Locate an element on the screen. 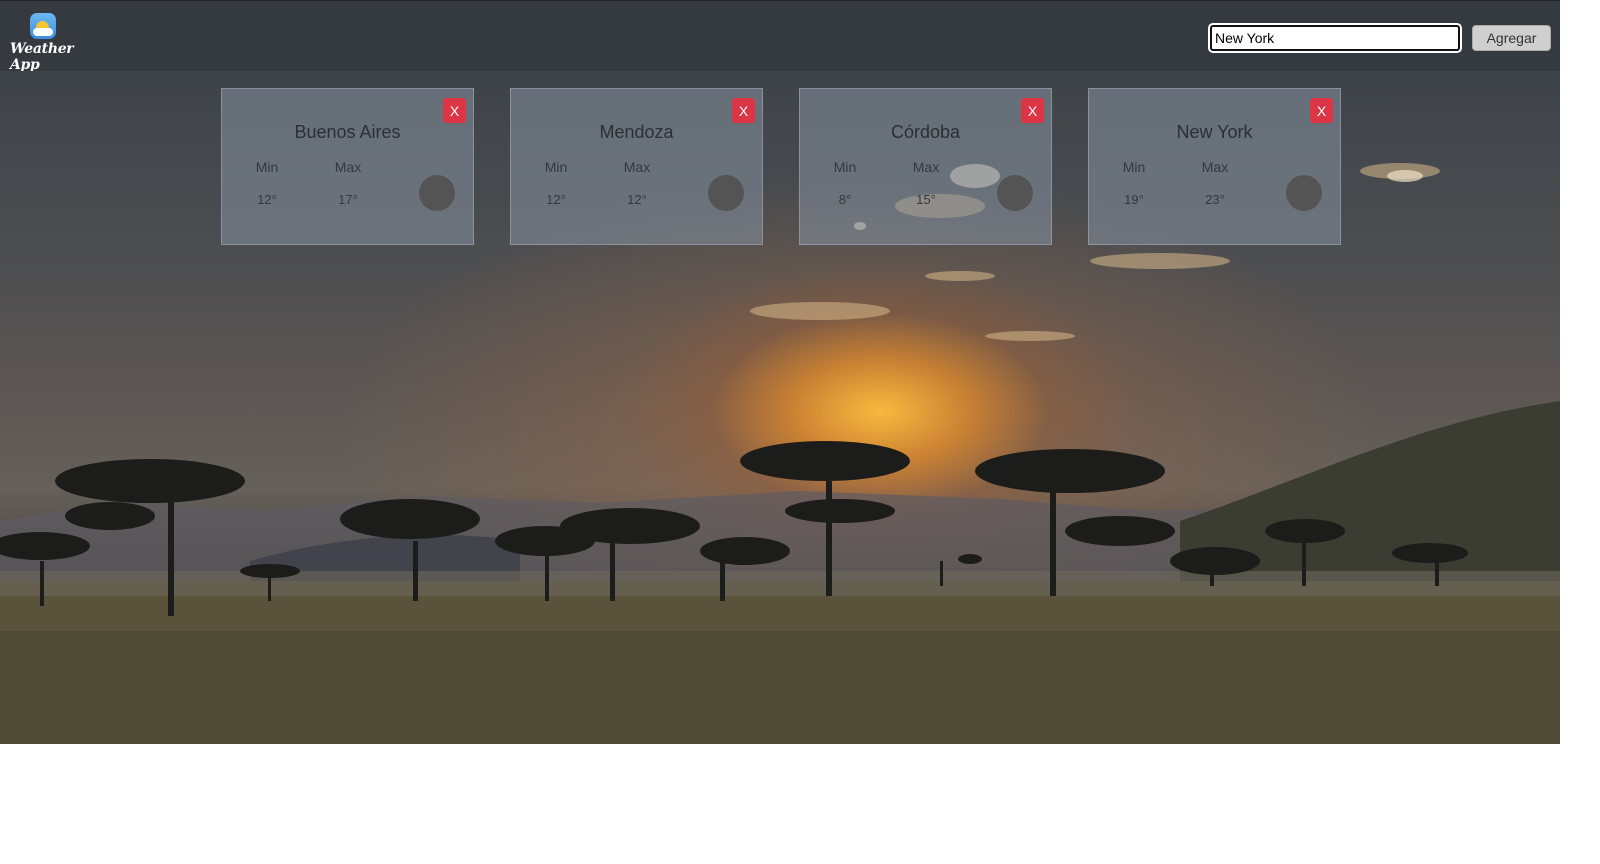 The width and height of the screenshot is (1600, 864). max-temperature: Max 23° is located at coordinates (1215, 183).